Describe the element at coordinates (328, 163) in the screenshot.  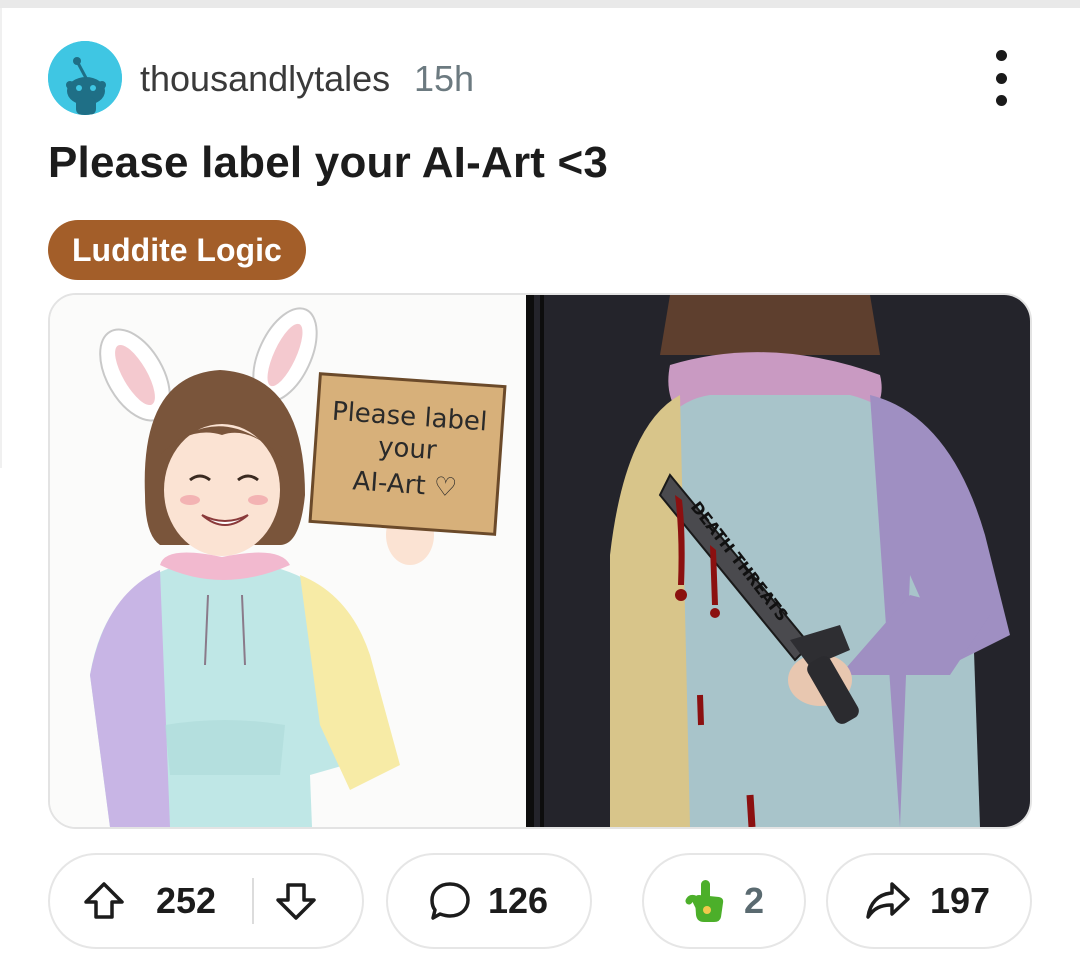
I see `post-title: Please label your AI-Art <3` at that location.